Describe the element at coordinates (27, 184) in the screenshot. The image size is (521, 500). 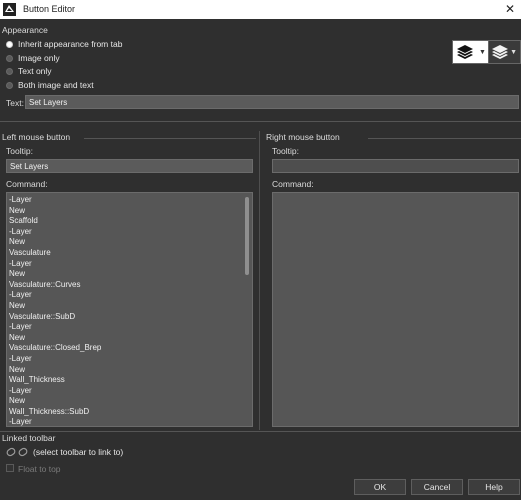
I see `left-command-label: Command:` at that location.